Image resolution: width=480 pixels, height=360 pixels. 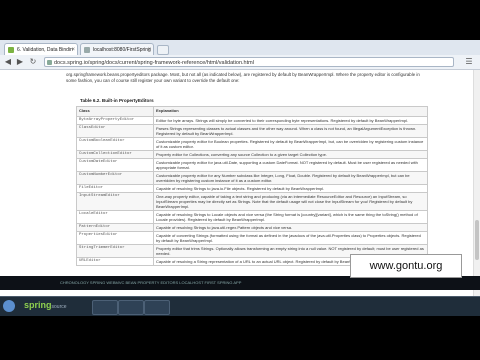 What do you see at coordinates (9, 306) in the screenshot?
I see `start-button` at bounding box center [9, 306].